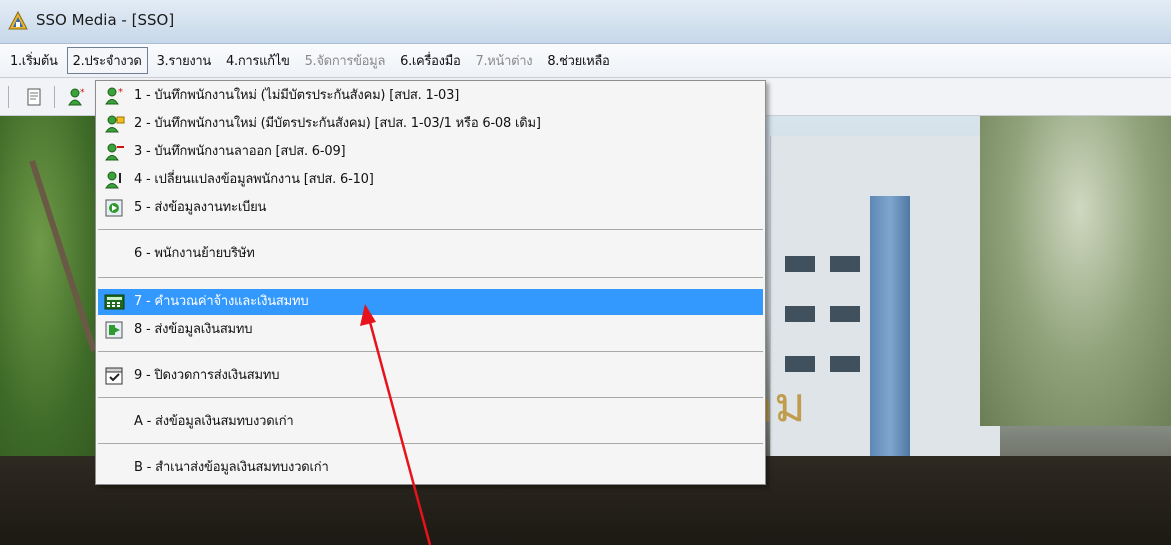  I want to click on menu-periodic: 2.ประจำงวด, so click(107, 60).